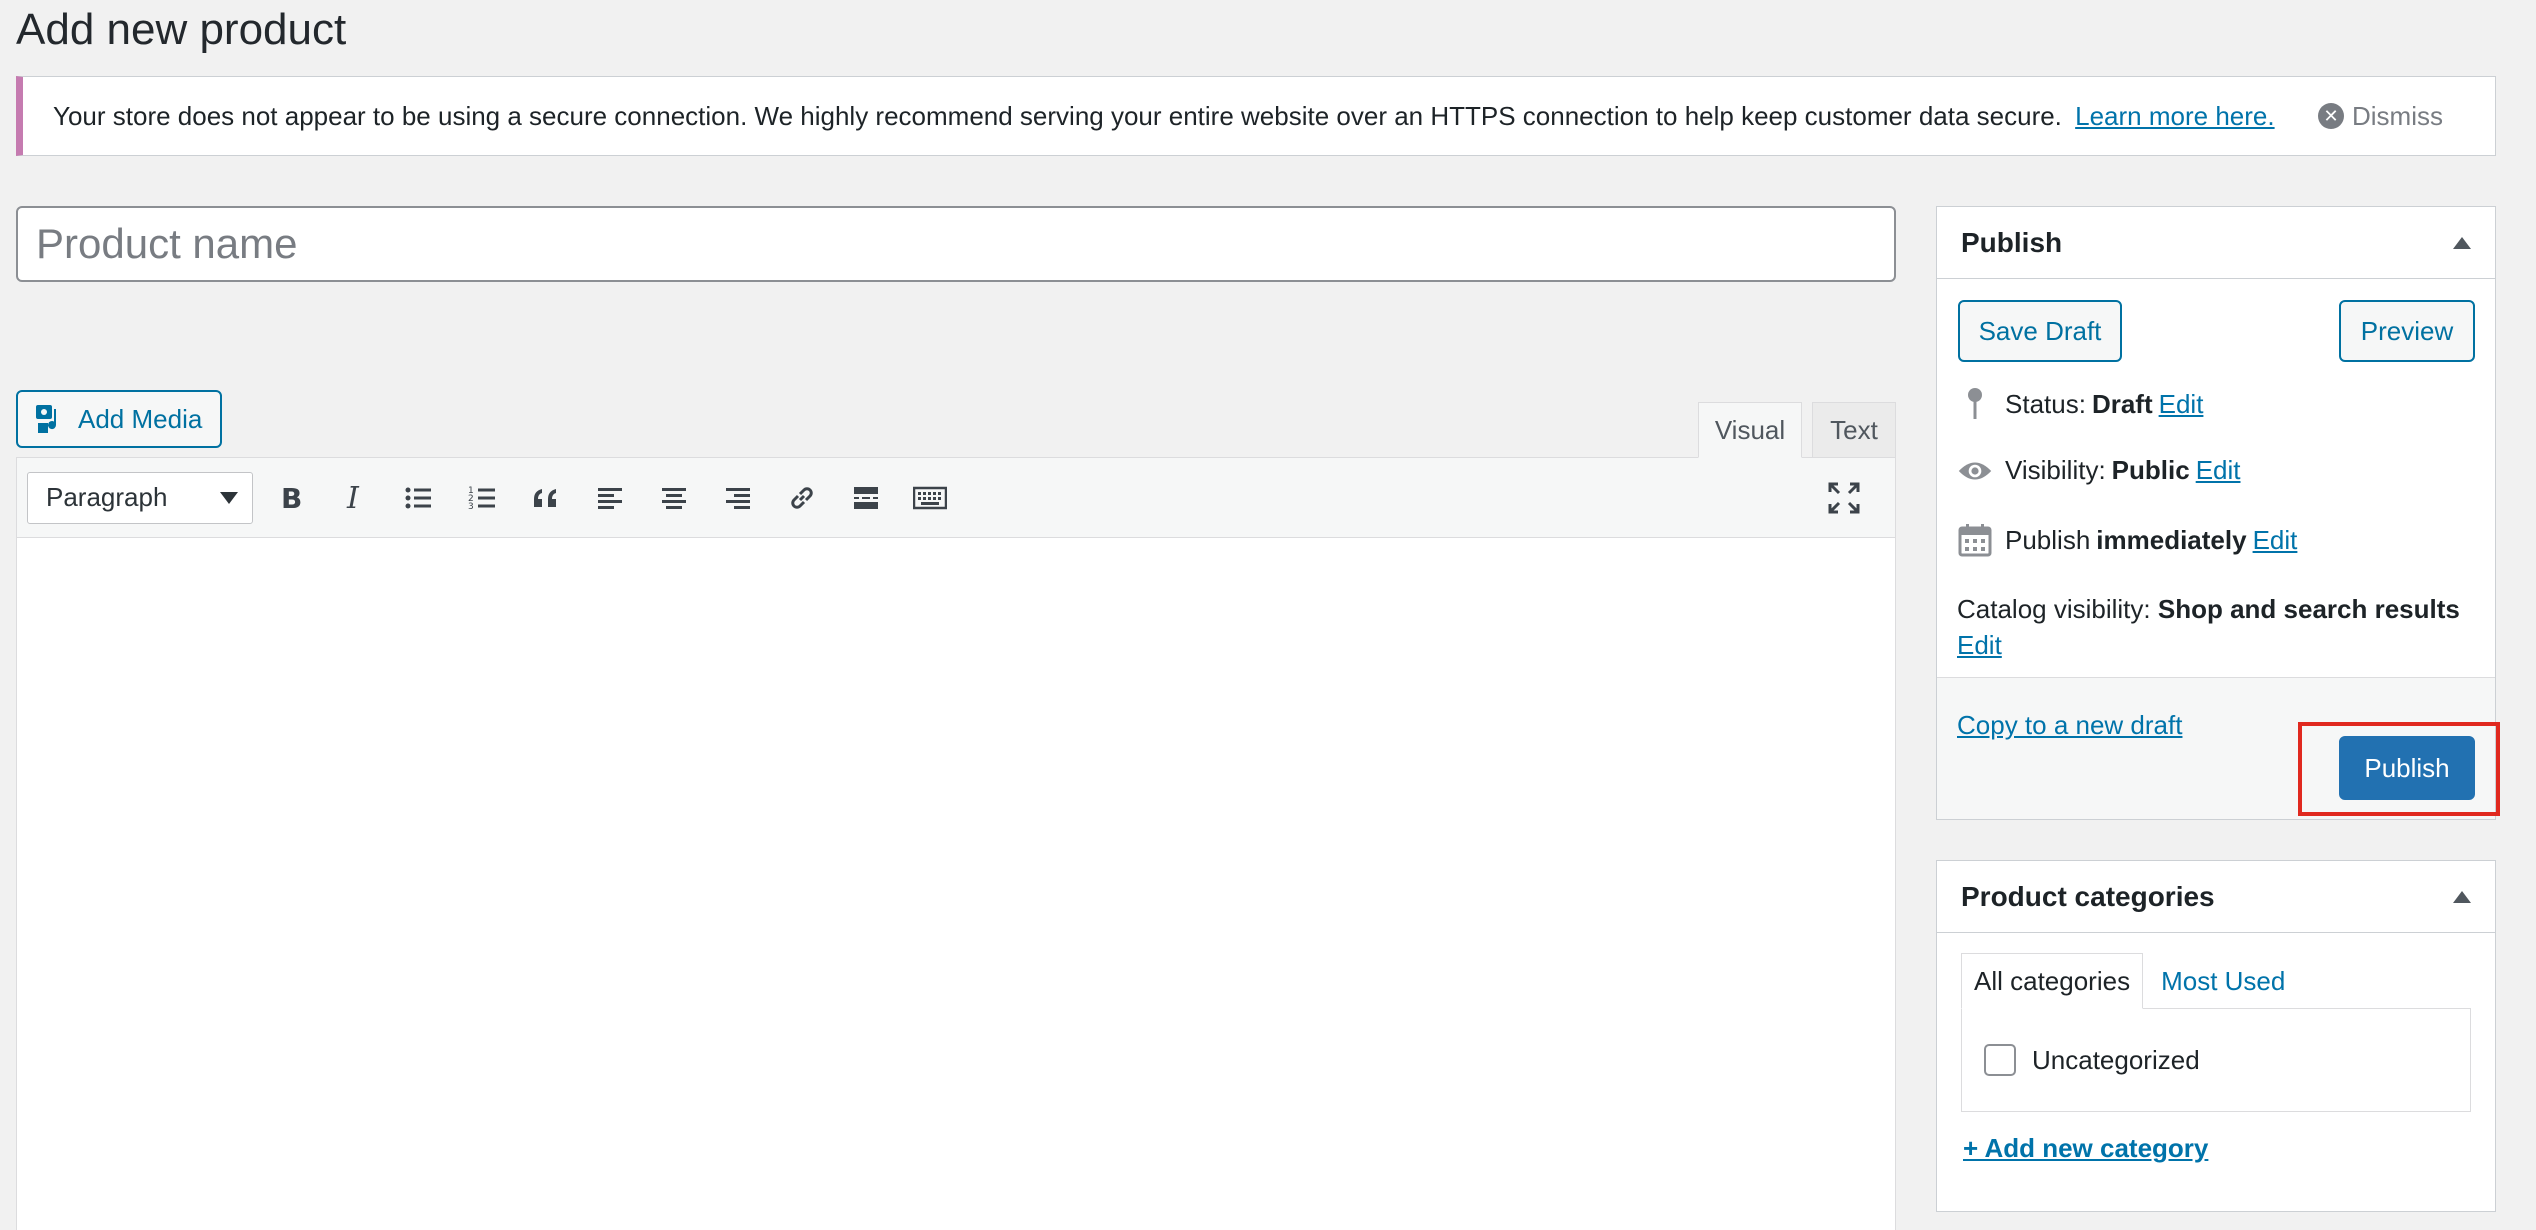  I want to click on link-icon, so click(802, 497).